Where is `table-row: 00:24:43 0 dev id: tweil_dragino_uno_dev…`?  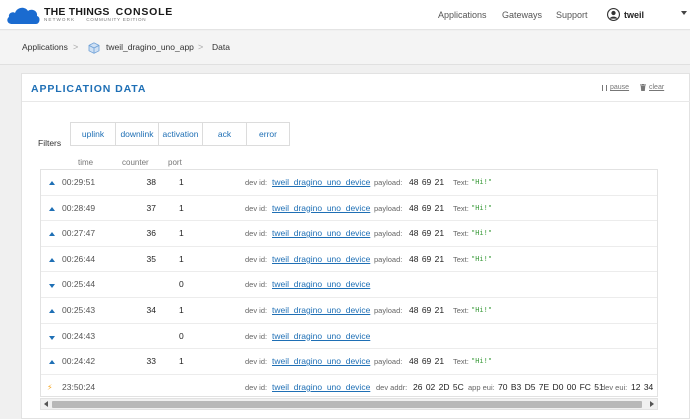
table-row: 00:24:43 0 dev id: tweil_dragino_uno_dev… is located at coordinates (349, 337).